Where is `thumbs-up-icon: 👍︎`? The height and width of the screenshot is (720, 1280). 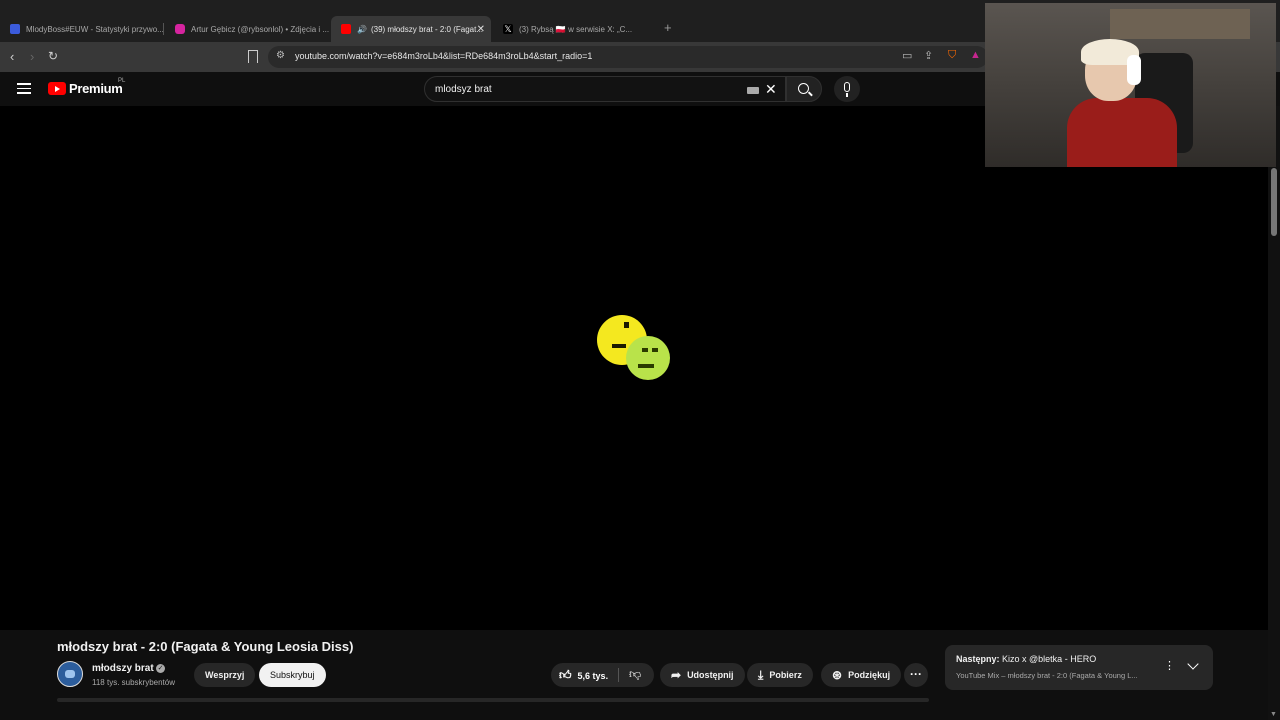 thumbs-up-icon: 👍︎ is located at coordinates (565, 675).